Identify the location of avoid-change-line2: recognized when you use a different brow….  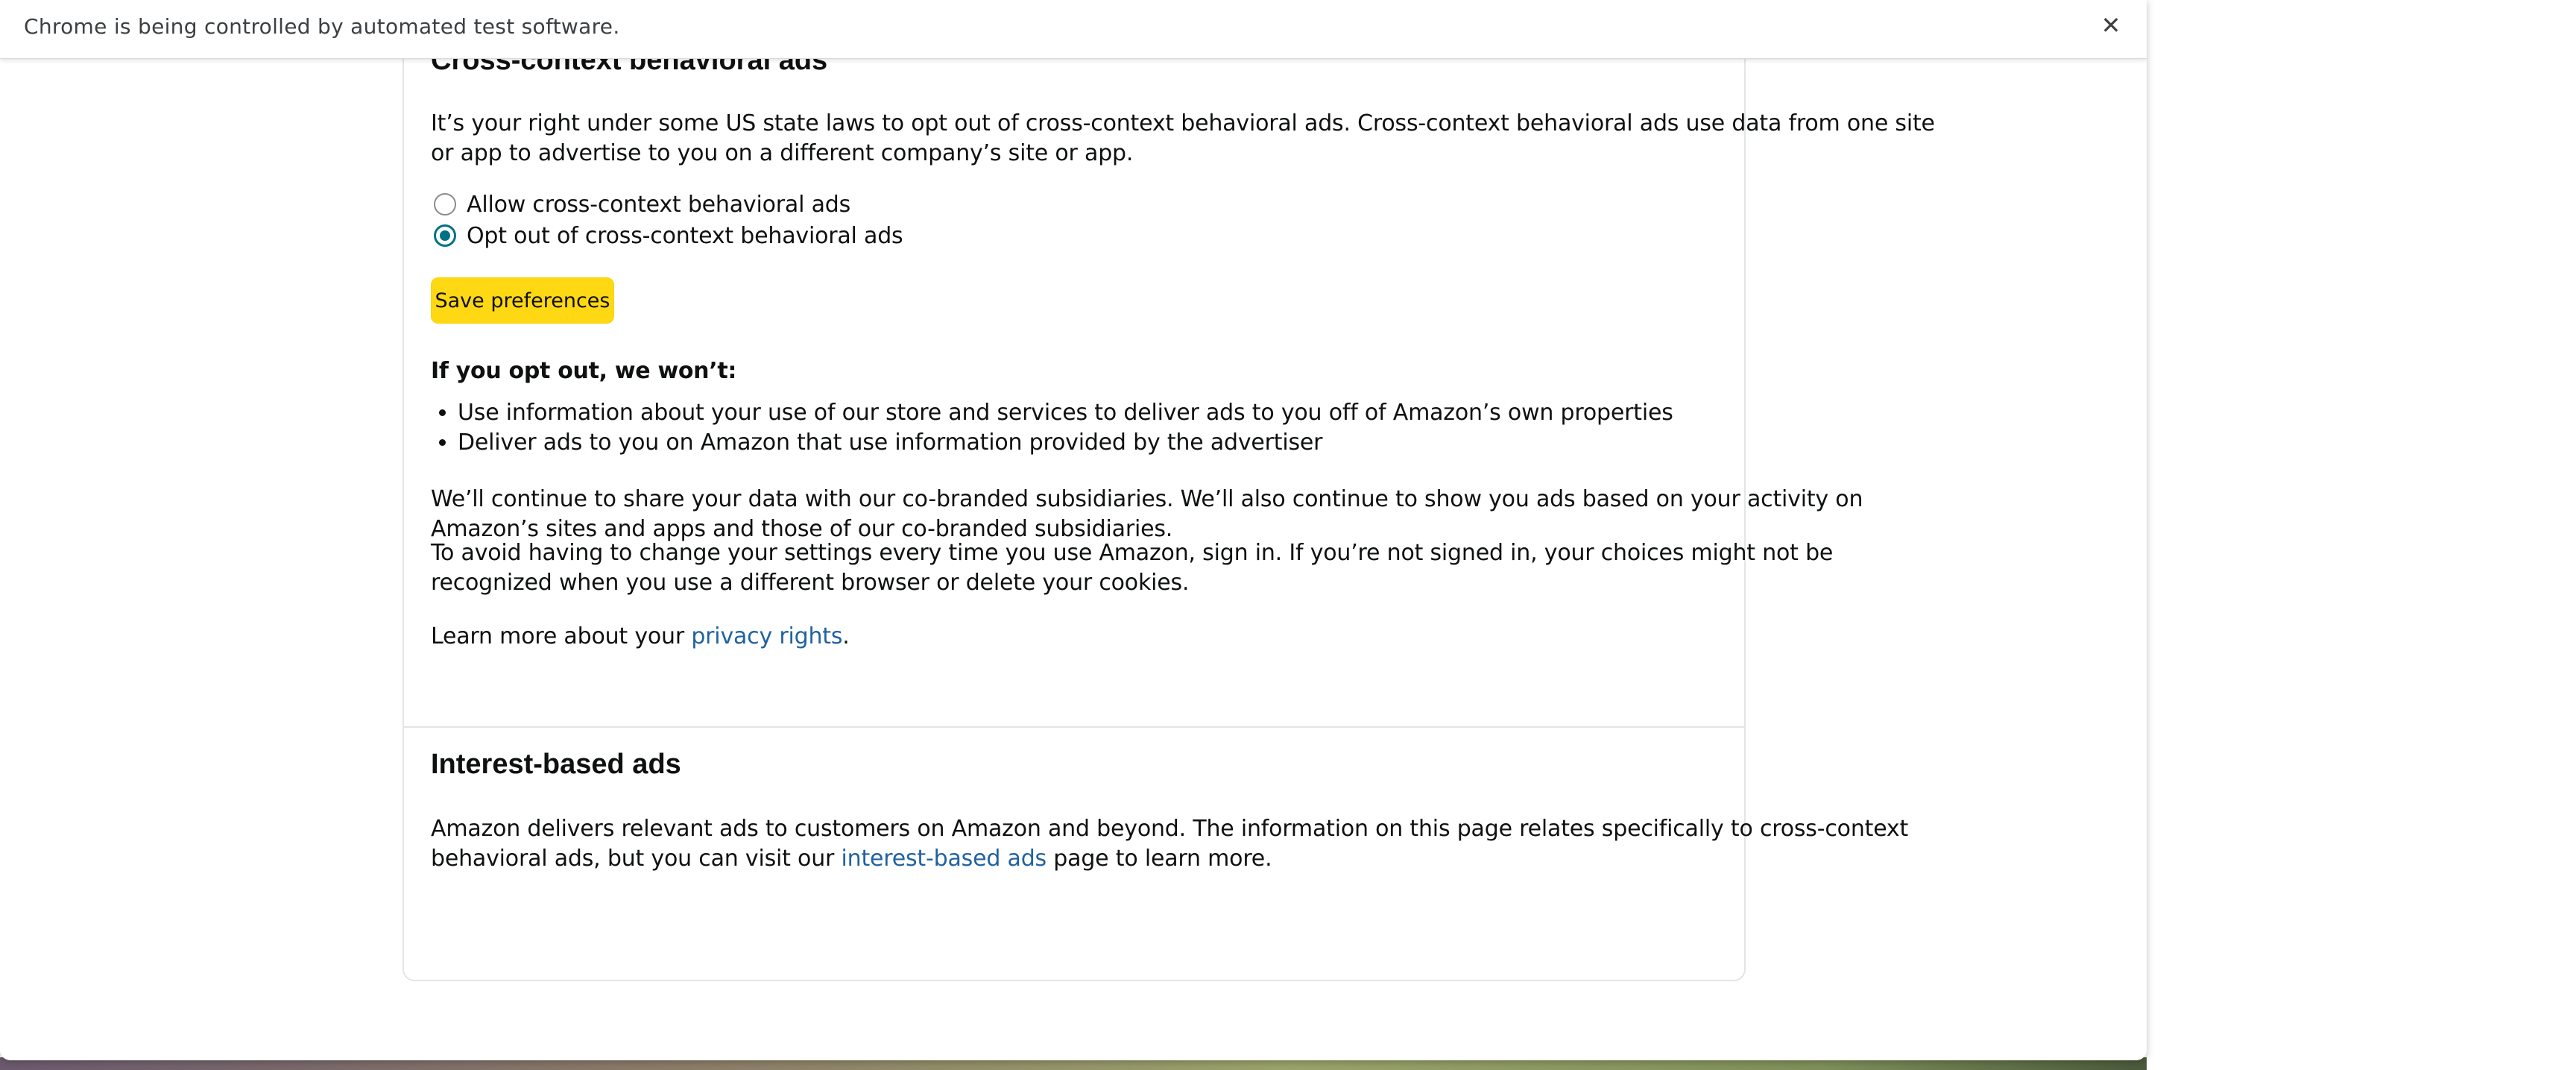
(810, 583).